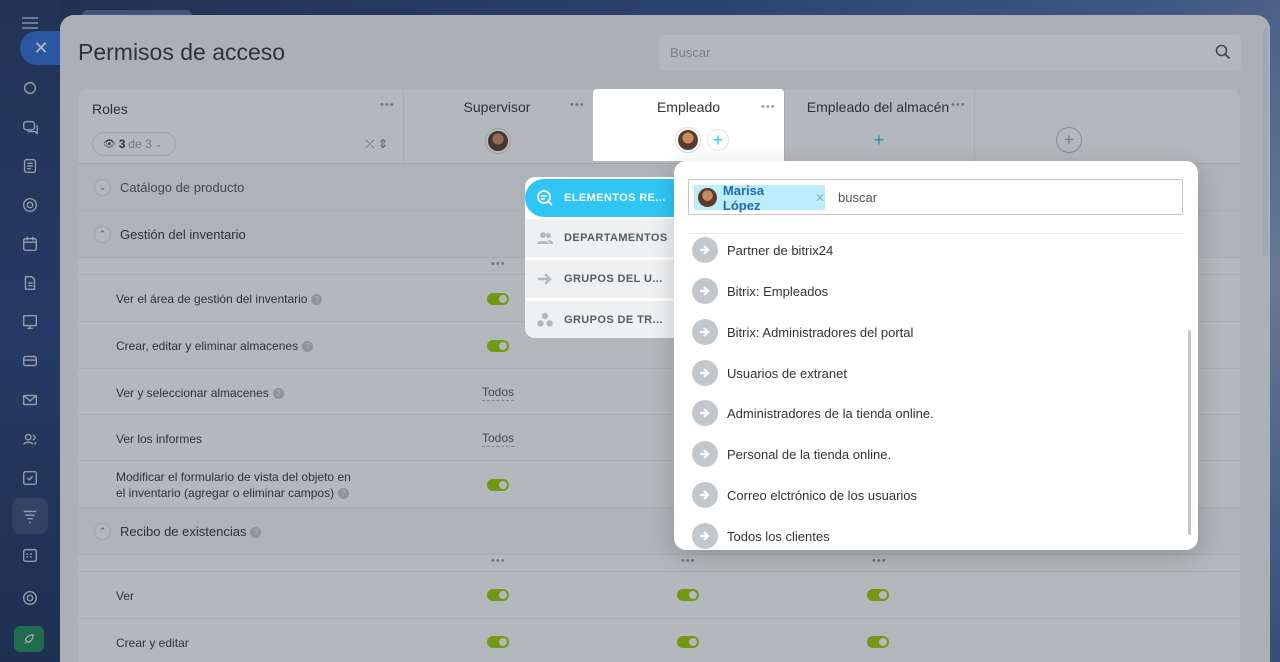 This screenshot has height=662, width=1280. I want to click on eye-icon: 👁, so click(109, 144).